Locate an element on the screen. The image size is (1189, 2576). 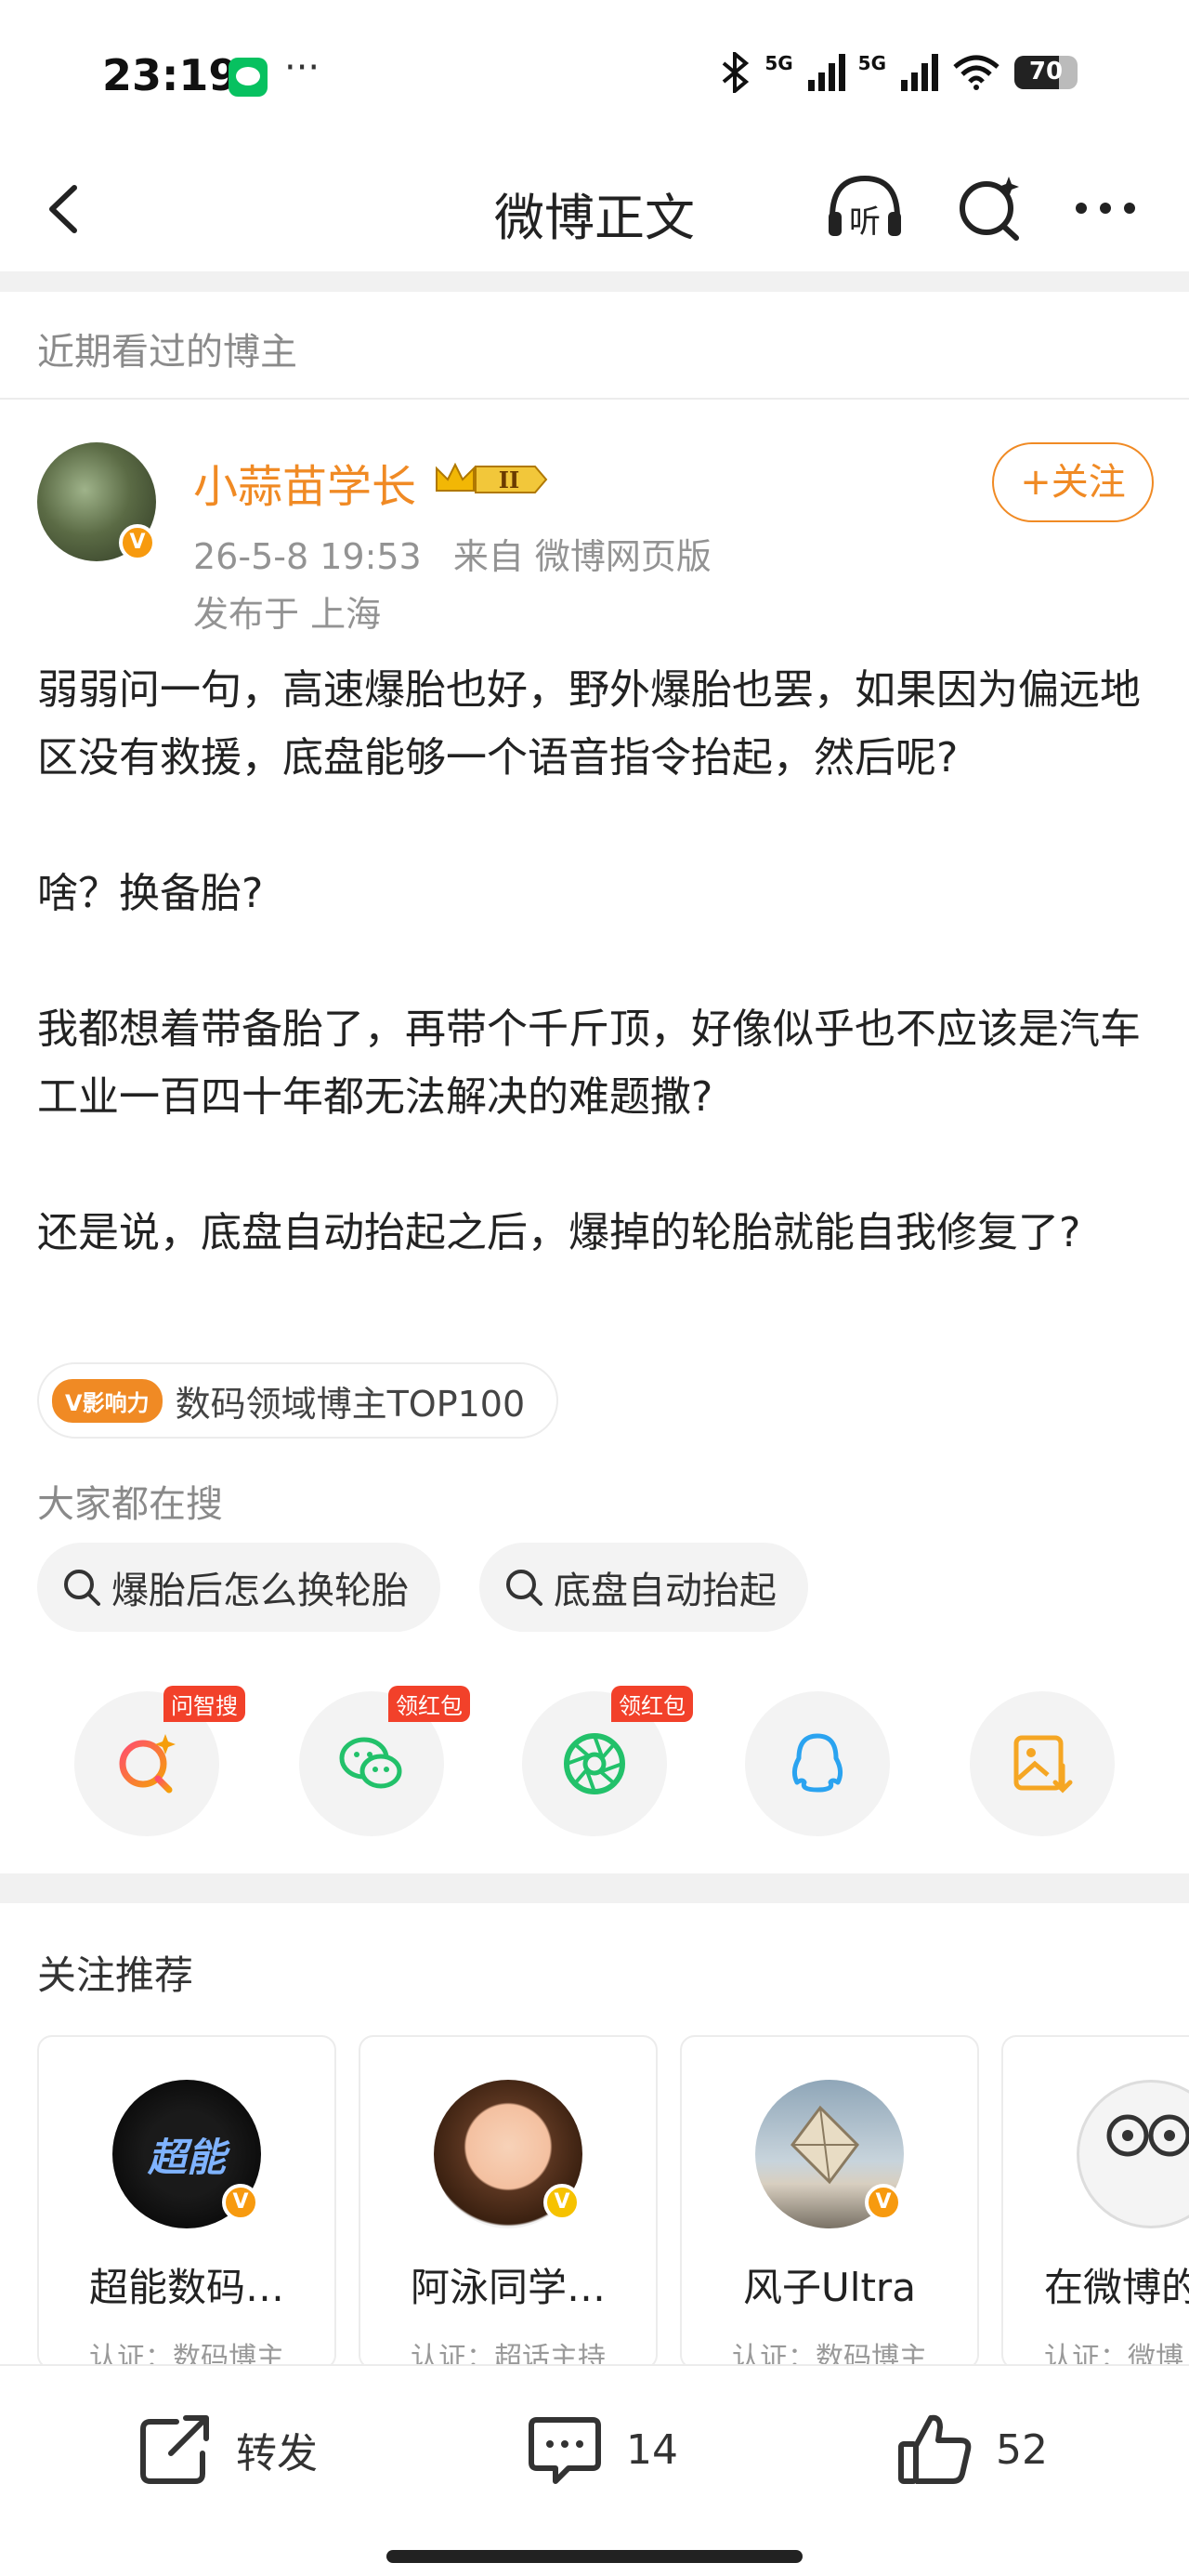
recommend-card: 在微博的 认证：微博 is located at coordinates (1095, 2202).